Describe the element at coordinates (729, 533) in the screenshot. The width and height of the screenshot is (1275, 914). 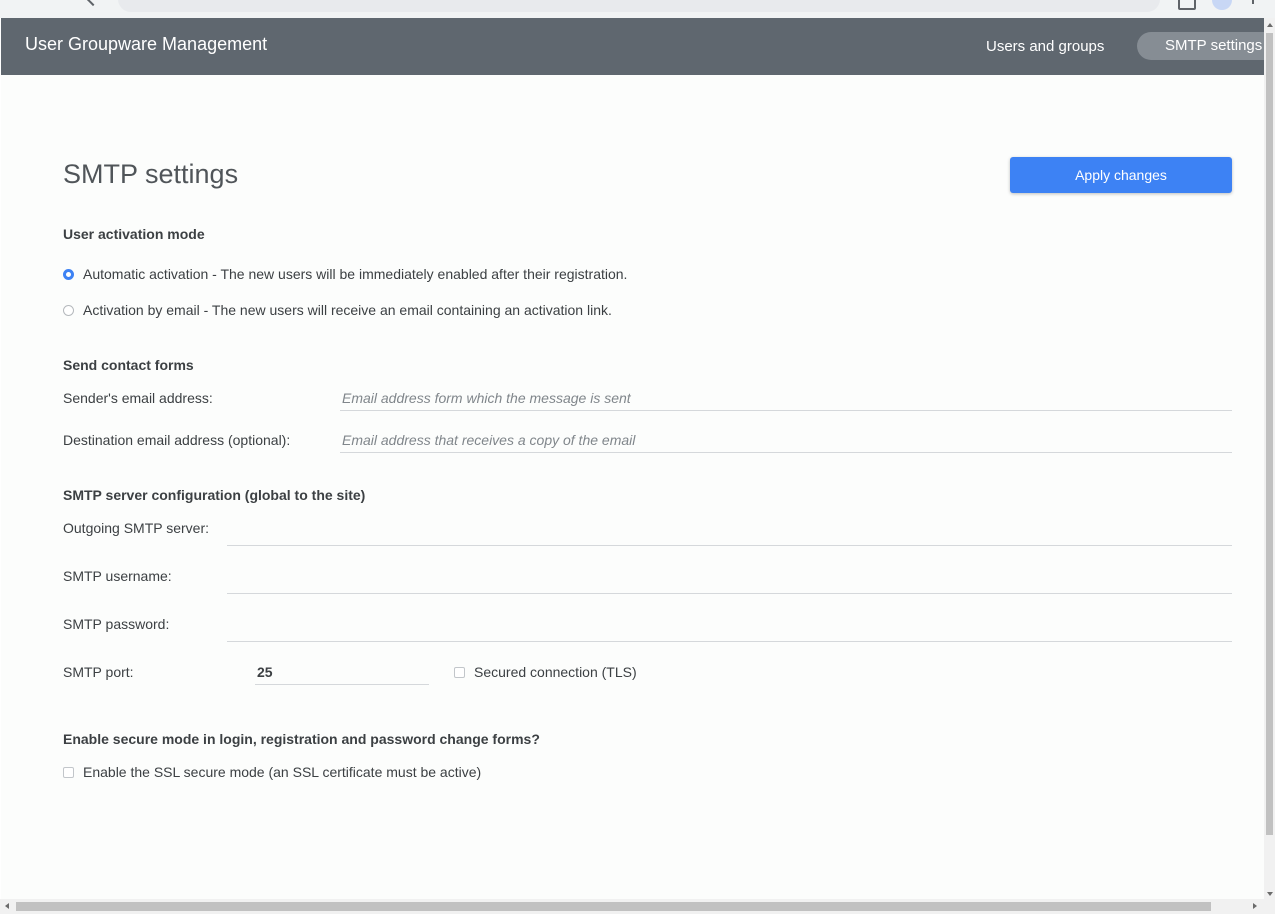
I see `smtp-server-input` at that location.